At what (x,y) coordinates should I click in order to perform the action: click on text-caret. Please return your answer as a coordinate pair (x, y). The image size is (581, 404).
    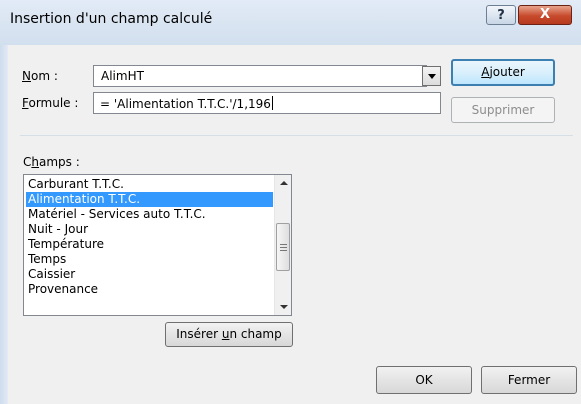
    Looking at the image, I should click on (272, 103).